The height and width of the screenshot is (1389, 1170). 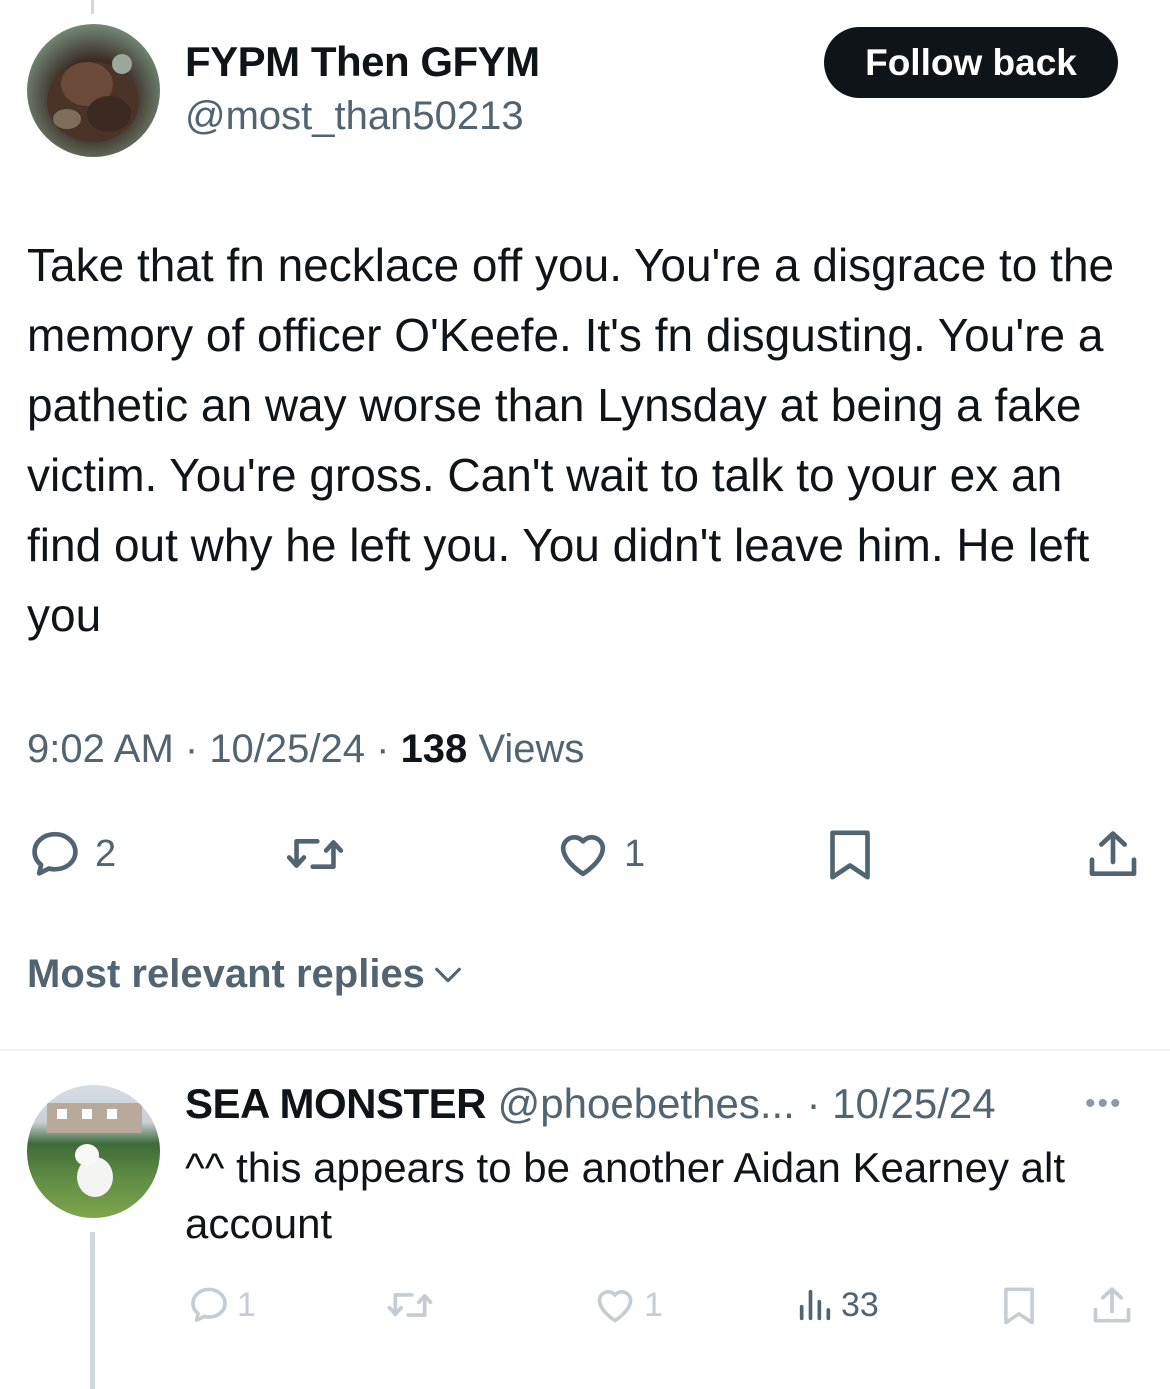 I want to click on follow-back-button: Follow back, so click(x=971, y=62).